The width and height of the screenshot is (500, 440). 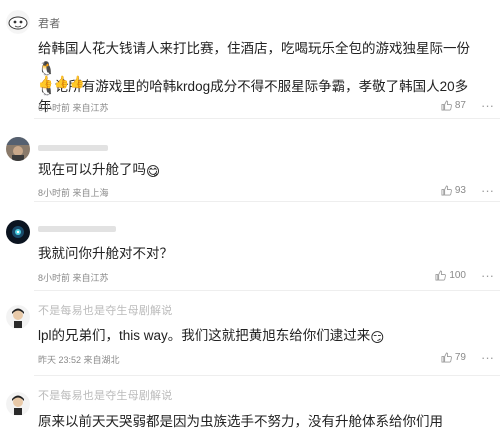 I want to click on comment-meta: 6小时前 来自江苏, so click(x=73, y=108).